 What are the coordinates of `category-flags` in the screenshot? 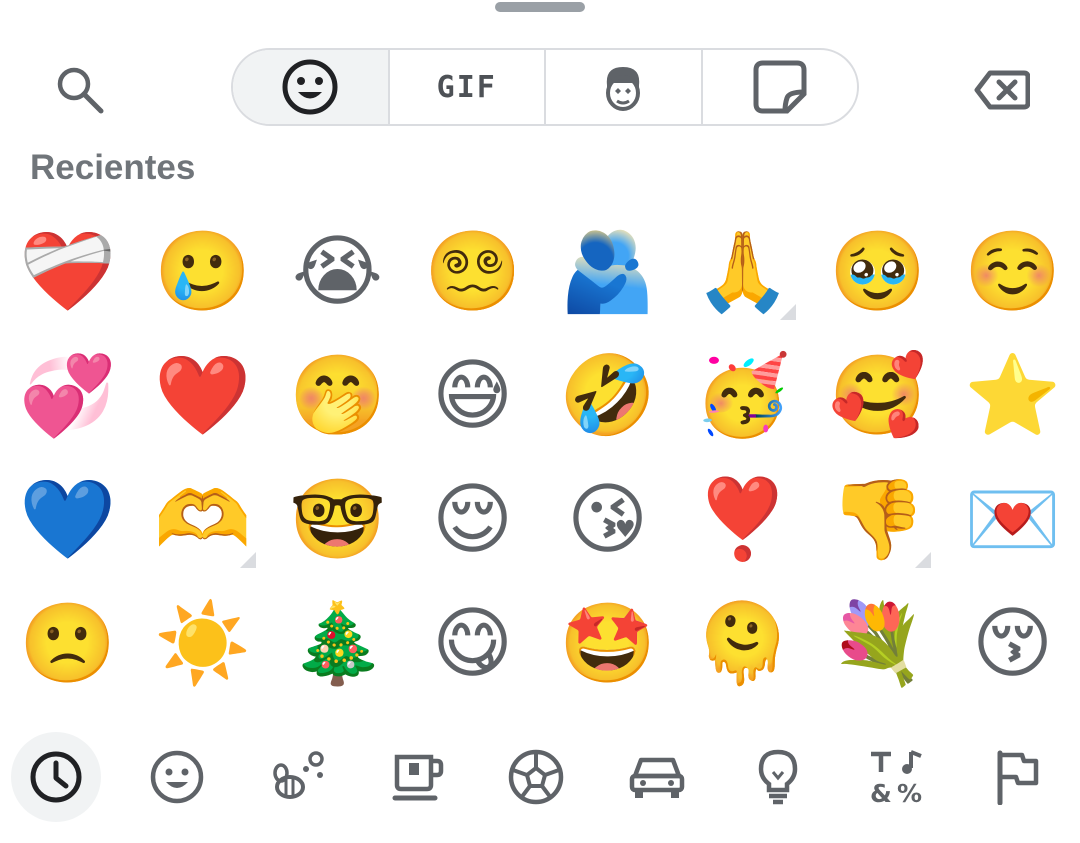 It's located at (1017, 777).